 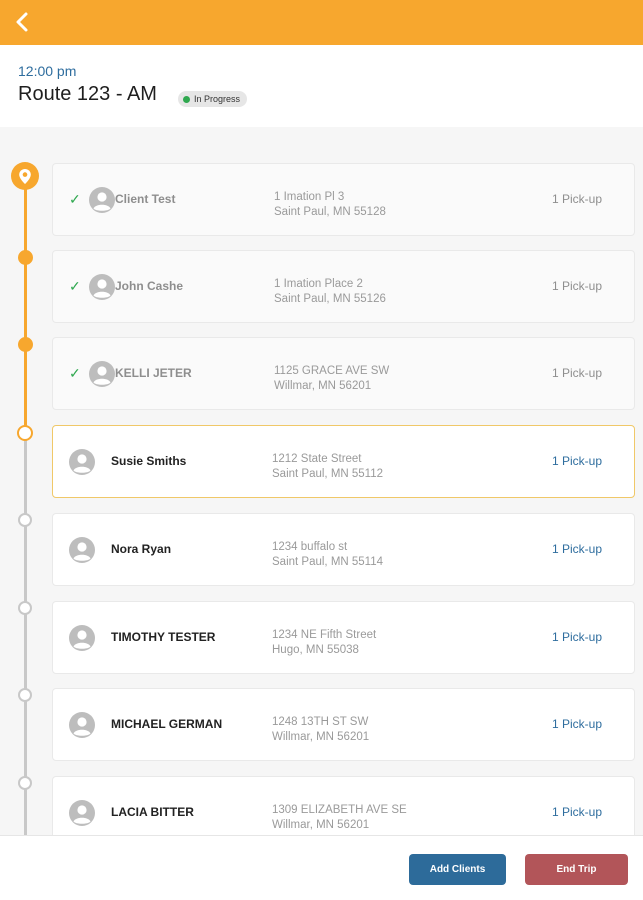 What do you see at coordinates (163, 637) in the screenshot?
I see `client-name: TIMOTHY TESTER` at bounding box center [163, 637].